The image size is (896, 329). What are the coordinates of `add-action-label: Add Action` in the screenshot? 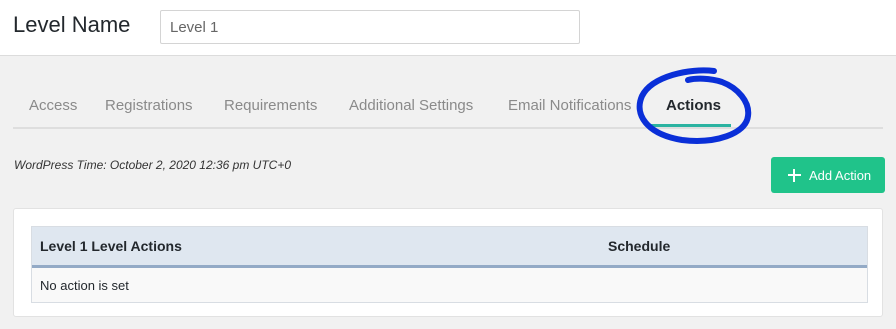 It's located at (840, 175).